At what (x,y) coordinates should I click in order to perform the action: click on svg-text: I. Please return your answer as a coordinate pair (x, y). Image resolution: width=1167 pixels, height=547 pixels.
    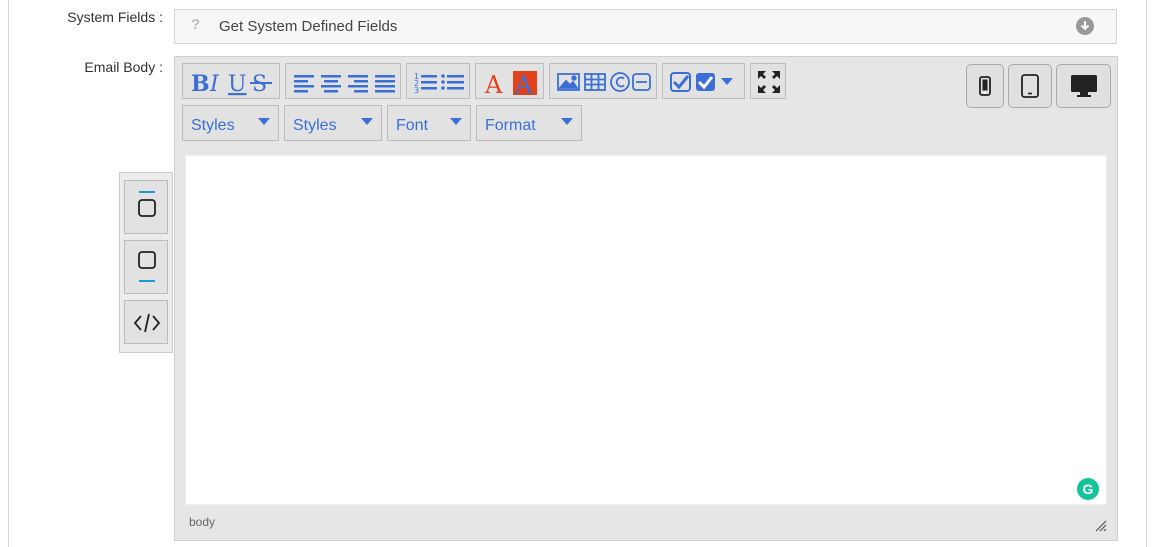
    Looking at the image, I should click on (214, 84).